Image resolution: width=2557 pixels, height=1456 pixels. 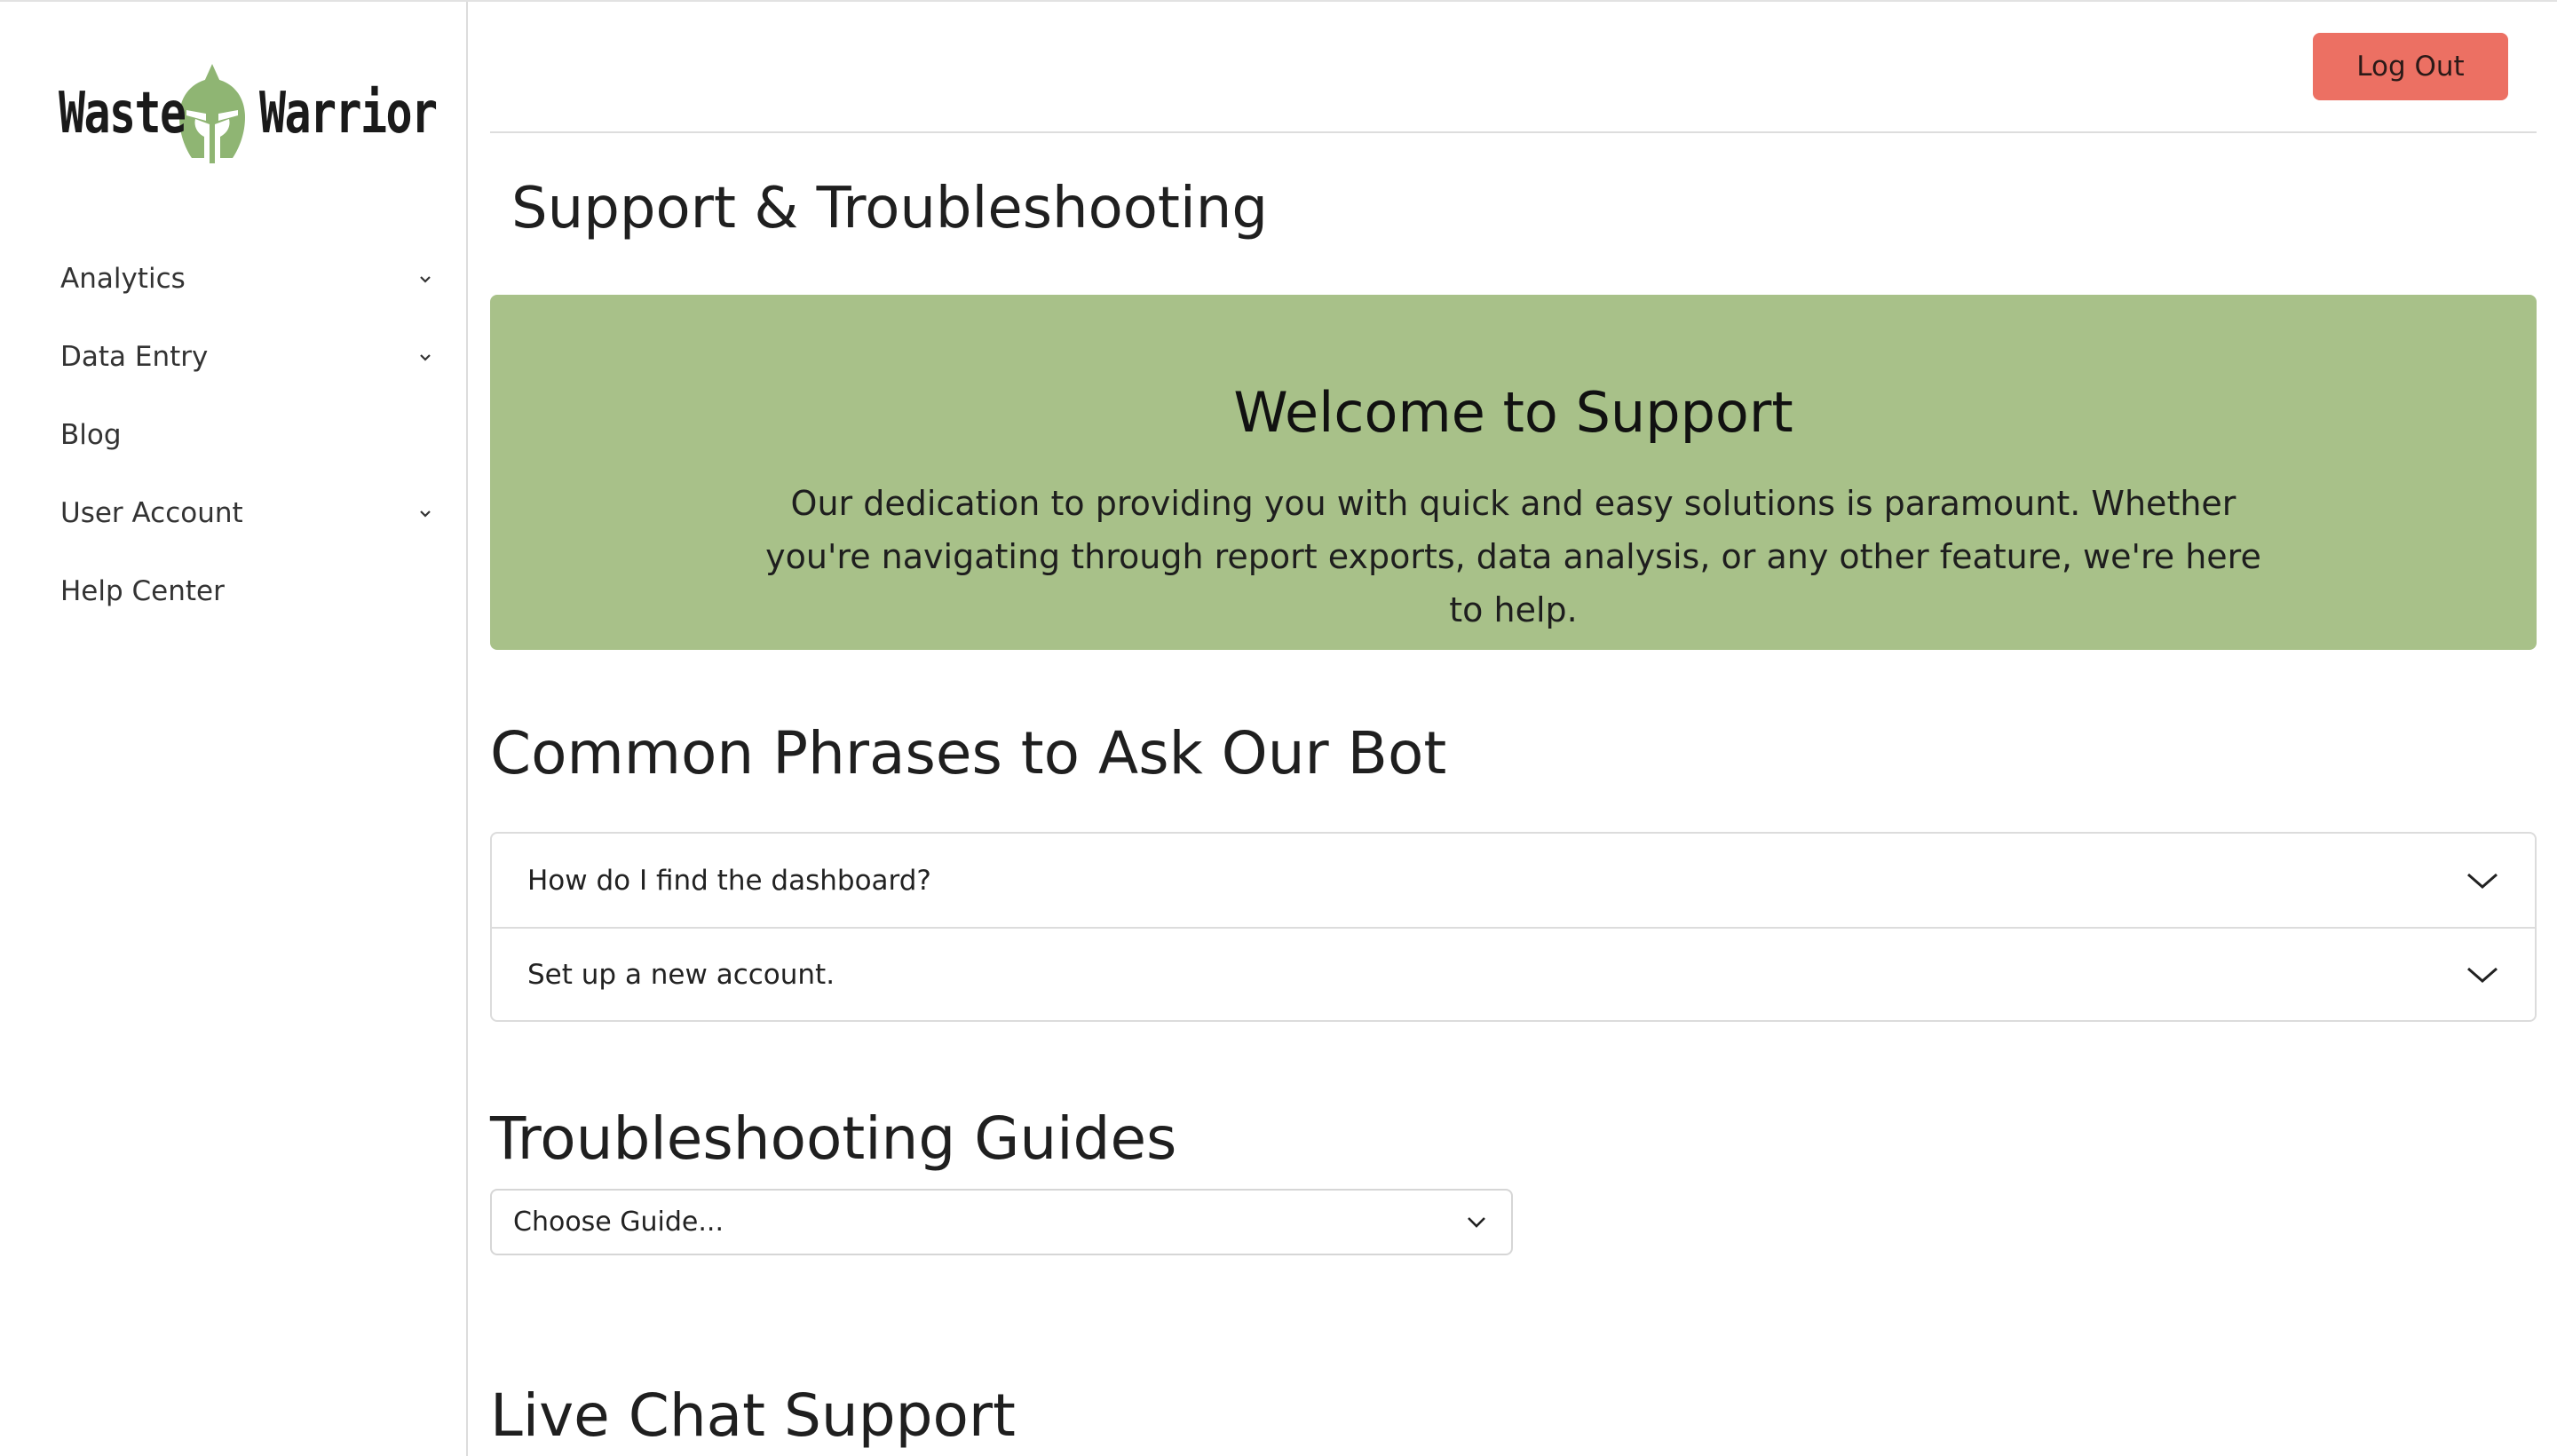 I want to click on sidebar-item-label: User Account, so click(x=151, y=513).